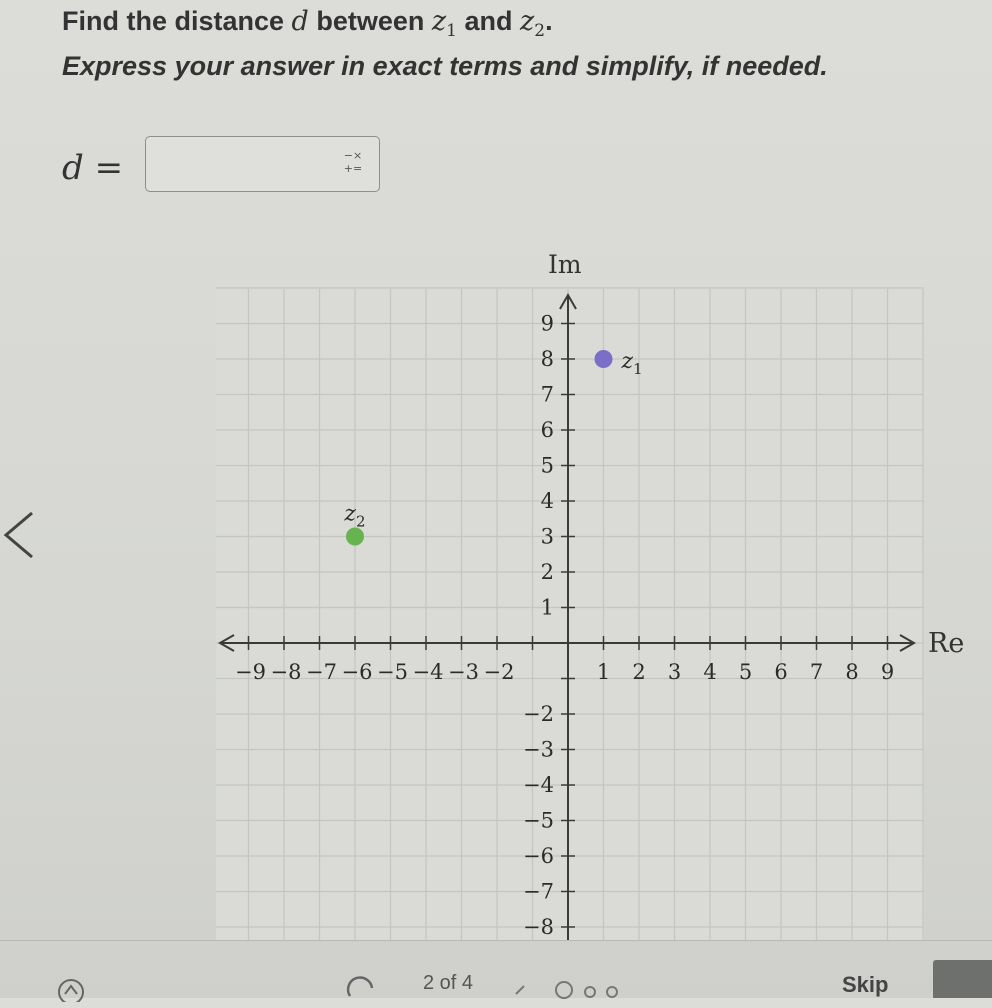  What do you see at coordinates (887, 672) in the screenshot?
I see `x-tick-label: 9` at bounding box center [887, 672].